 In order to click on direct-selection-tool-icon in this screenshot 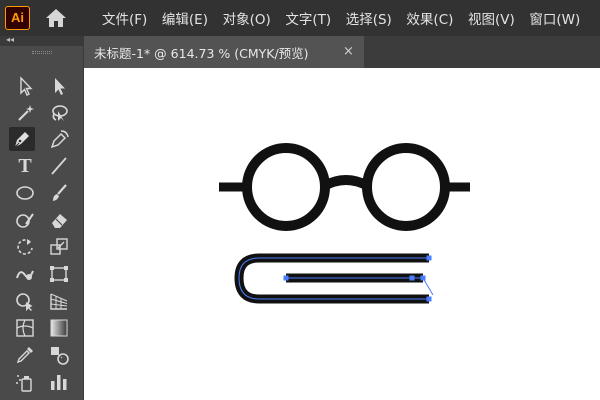, I will do `click(59, 86)`.